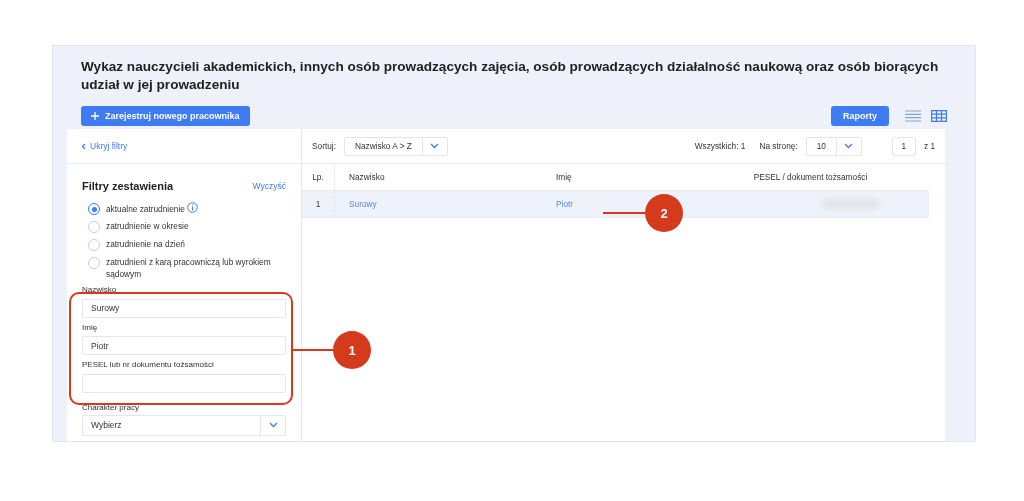 Image resolution: width=1024 pixels, height=501 pixels. What do you see at coordinates (318, 177) in the screenshot?
I see `column-header: Lp.` at bounding box center [318, 177].